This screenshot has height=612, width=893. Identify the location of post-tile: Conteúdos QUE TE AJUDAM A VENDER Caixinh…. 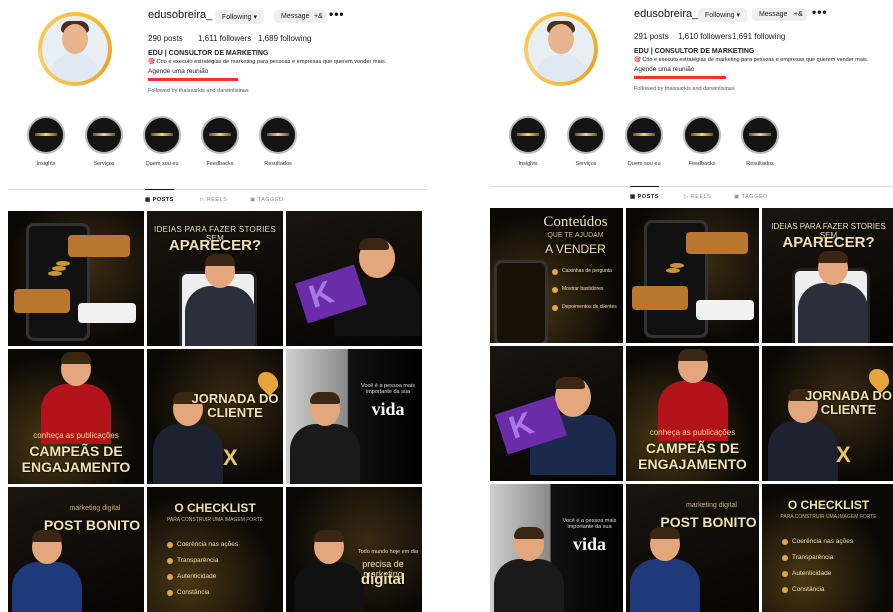
(556, 275).